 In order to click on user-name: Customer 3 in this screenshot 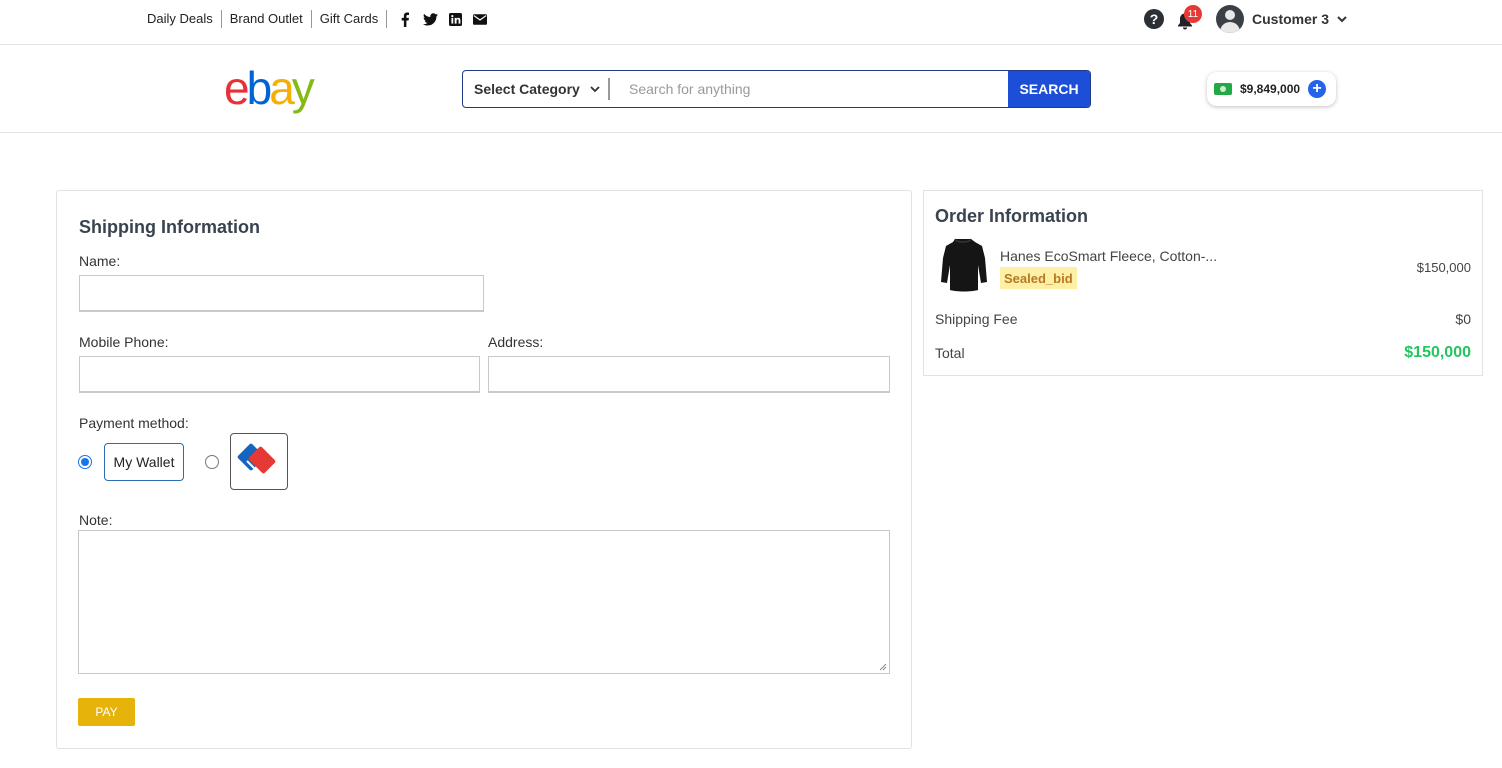, I will do `click(1290, 19)`.